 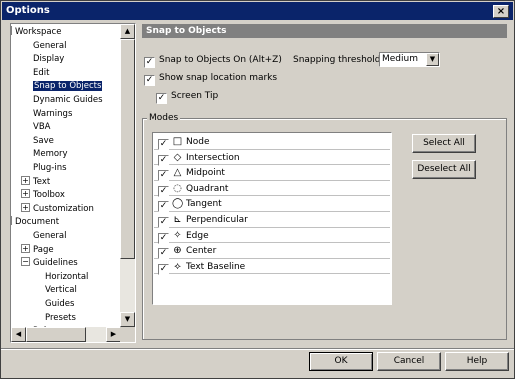 I want to click on tree-item-label: Save, so click(x=43, y=140).